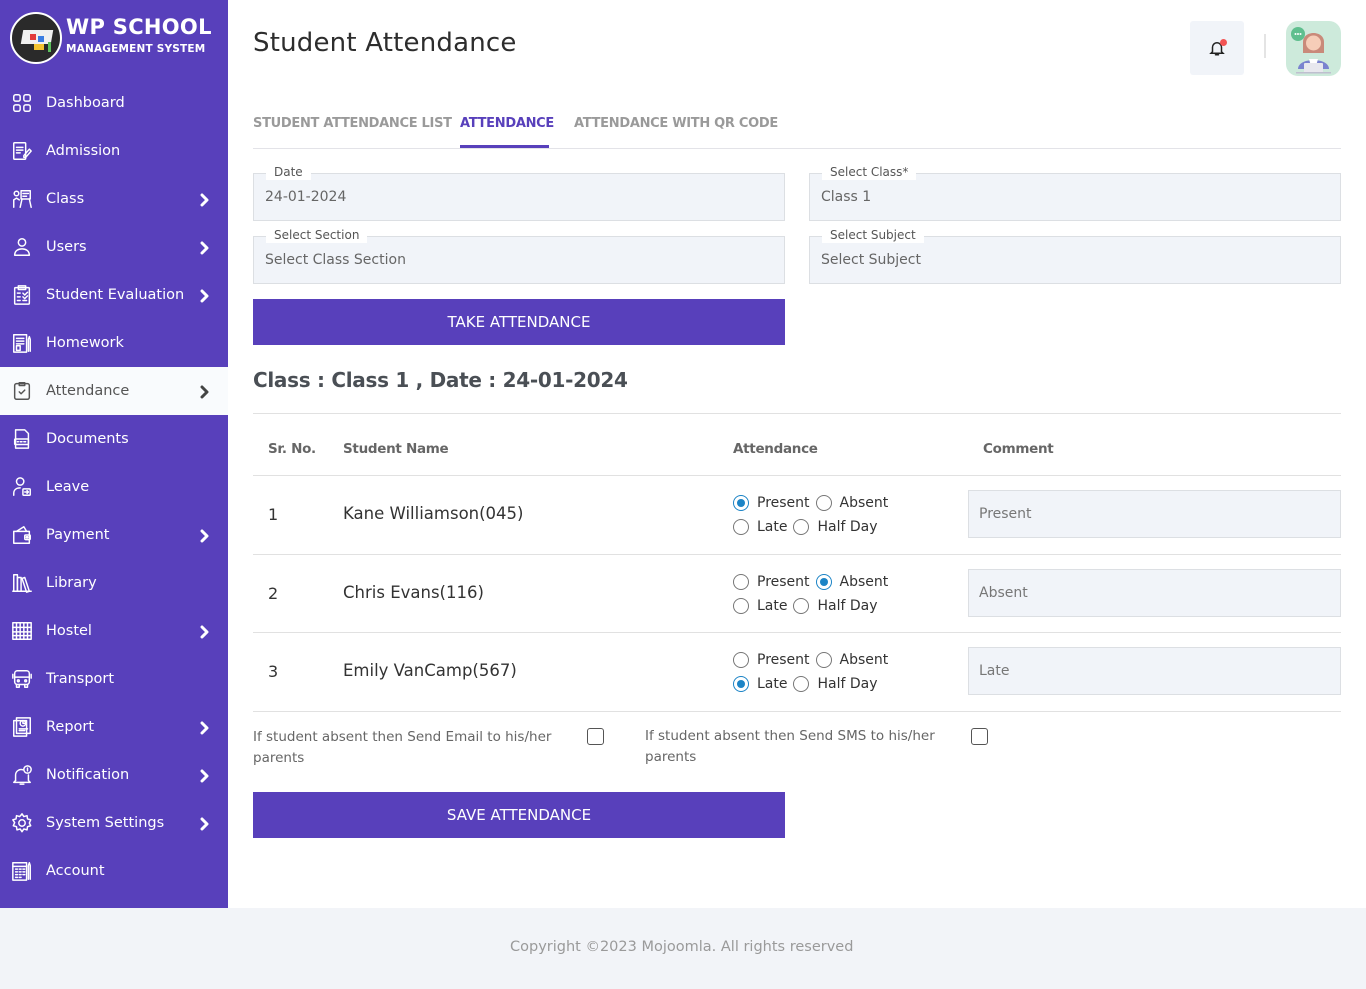 The width and height of the screenshot is (1366, 989). I want to click on dashboard-grid-icon, so click(22, 103).